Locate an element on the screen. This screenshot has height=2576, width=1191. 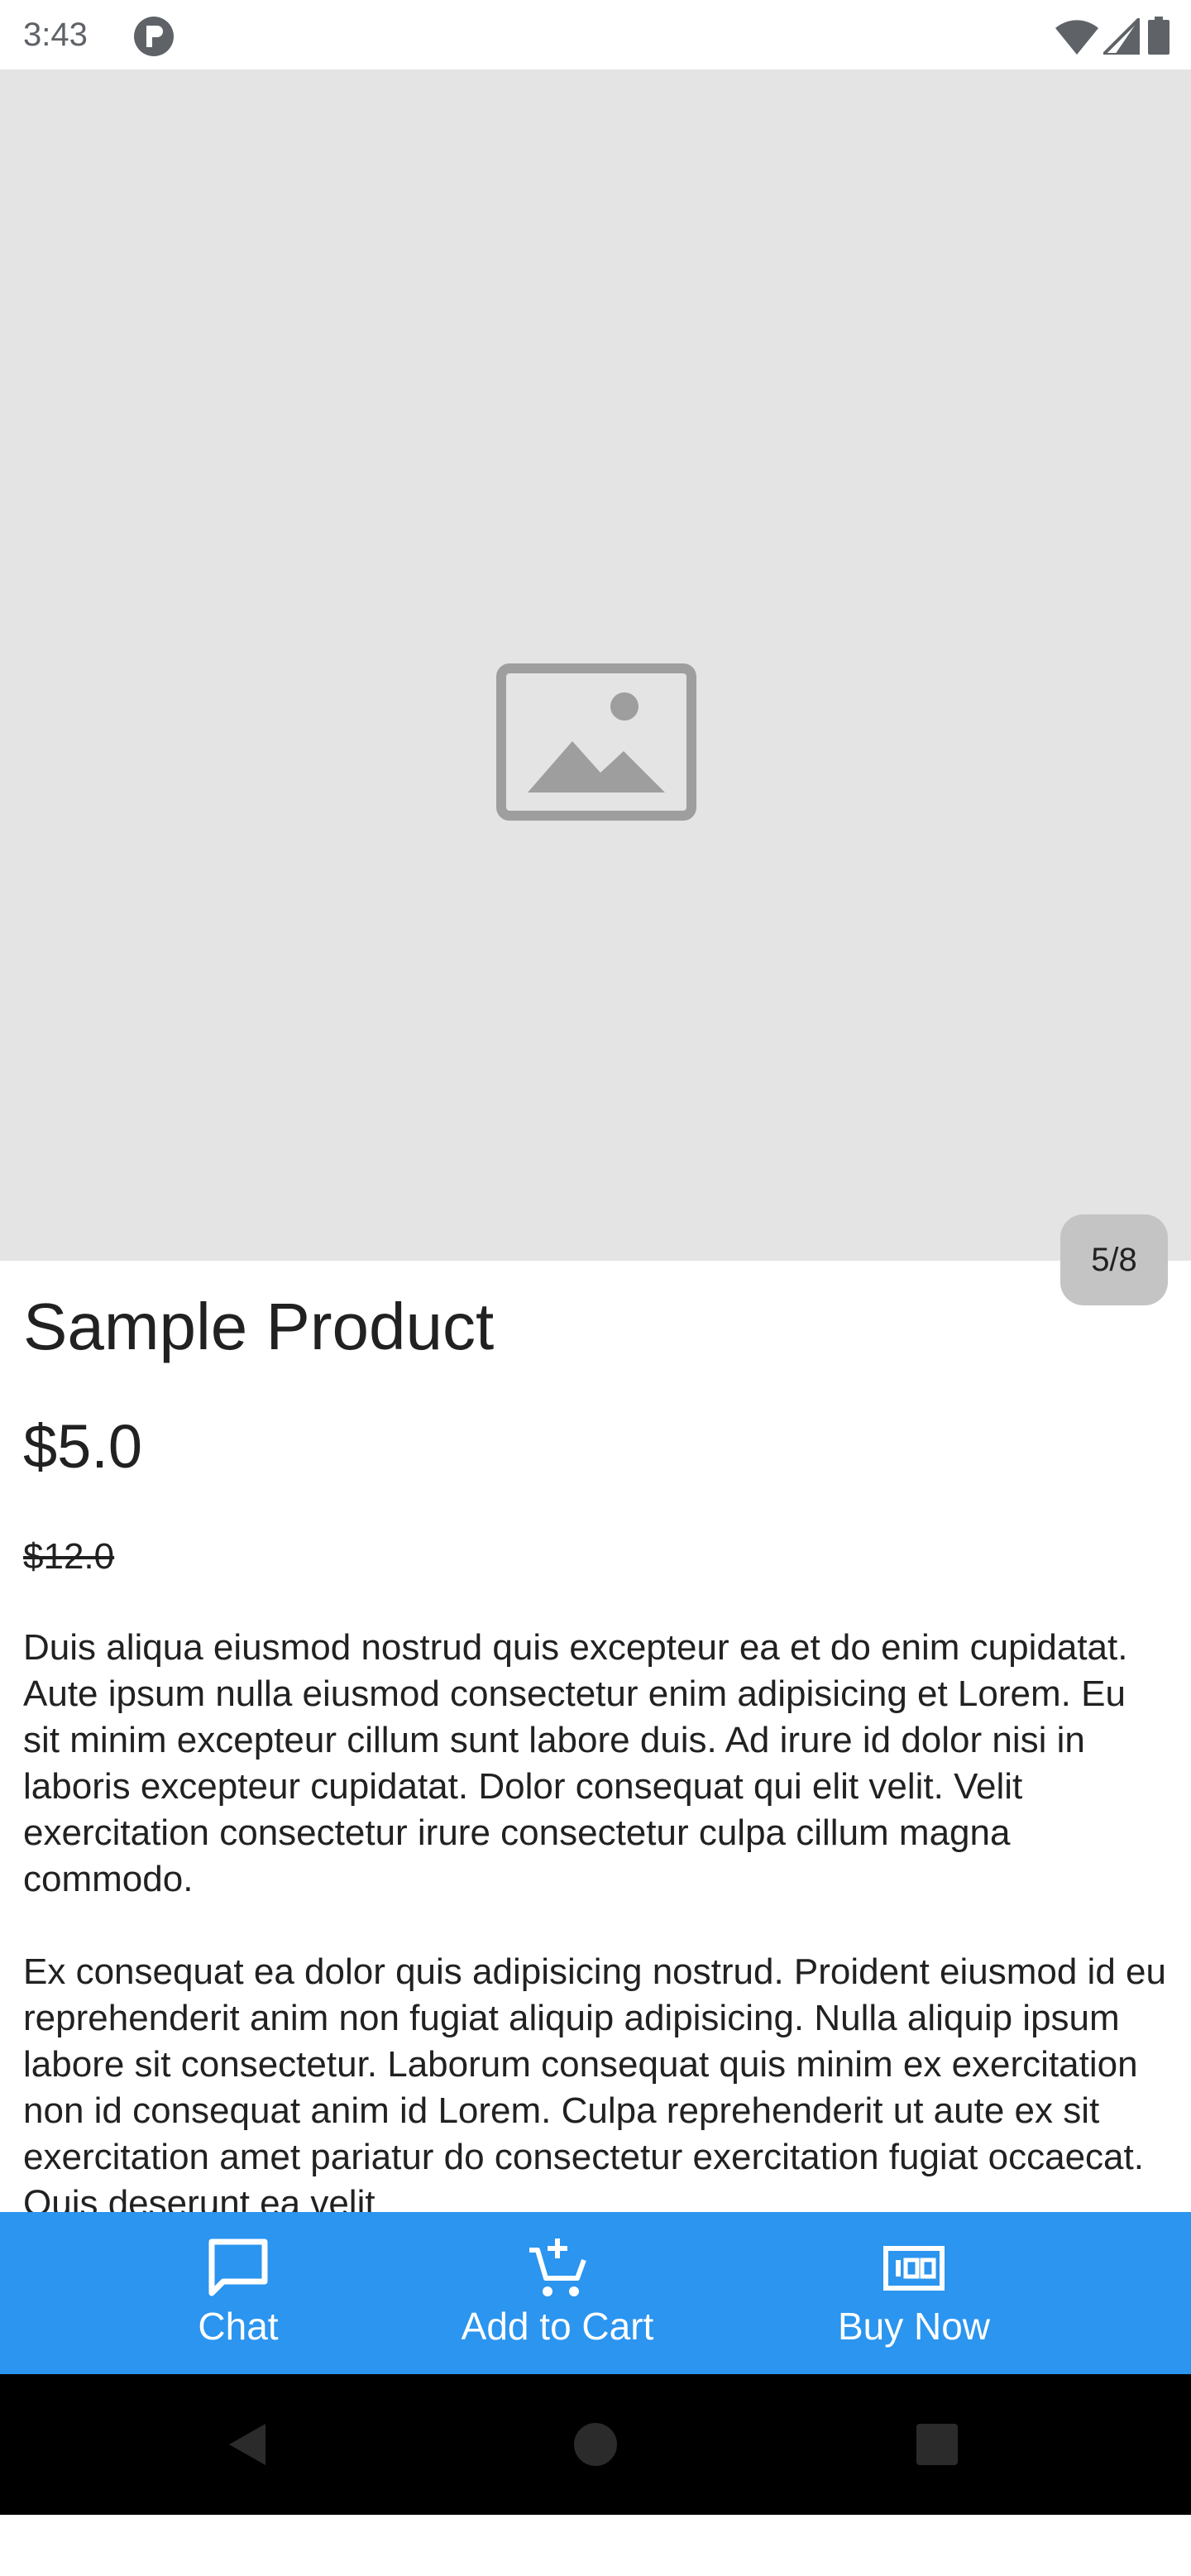
status-time: 3:43 is located at coordinates (55, 35).